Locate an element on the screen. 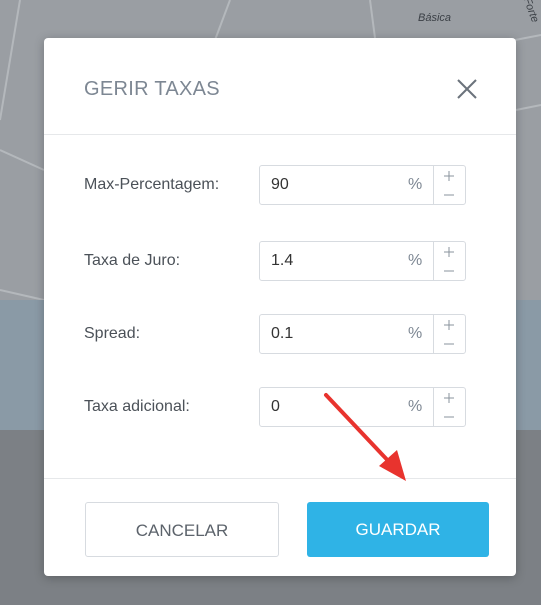 Image resolution: width=541 pixels, height=605 pixels. field-label: Max-Percentagem: is located at coordinates (152, 184).